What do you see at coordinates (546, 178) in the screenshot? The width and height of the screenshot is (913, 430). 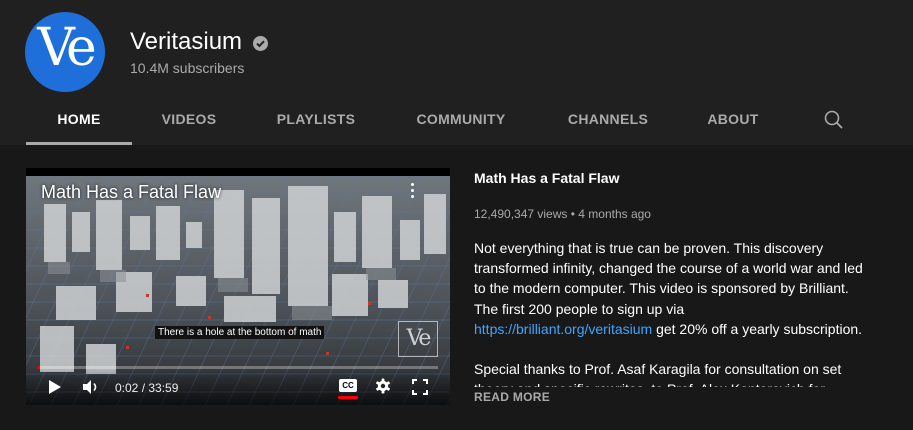 I see `video-title: Math Has a Fatal Flaw` at bounding box center [546, 178].